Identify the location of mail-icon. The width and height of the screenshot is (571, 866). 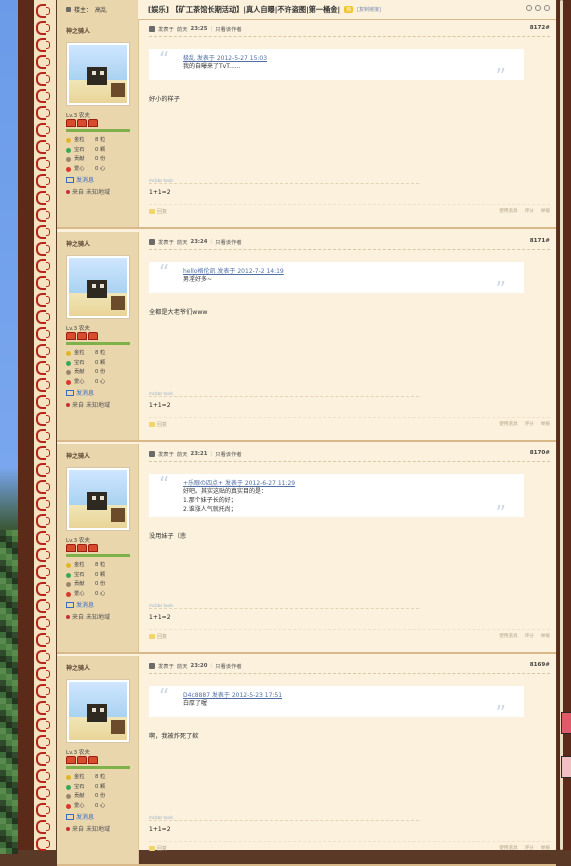
(70, 392).